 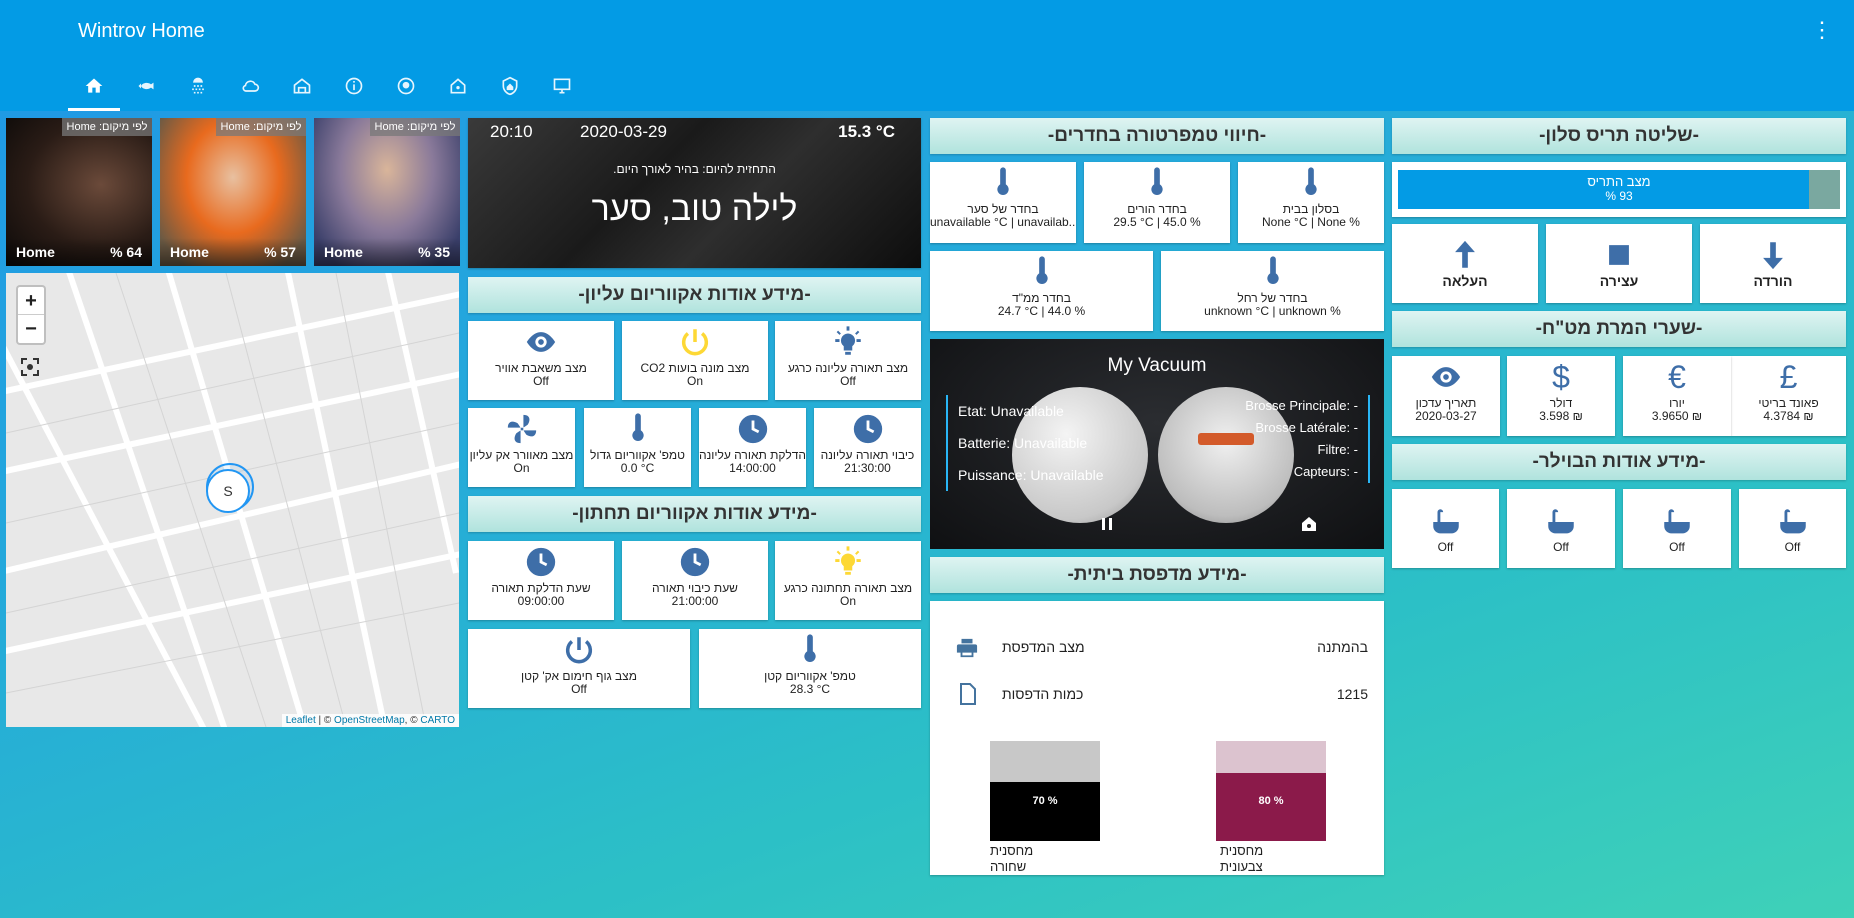 What do you see at coordinates (1157, 202) in the screenshot?
I see `parents-room-temp-tile: בחדר הורים 29.5 °C | 45.0 %` at bounding box center [1157, 202].